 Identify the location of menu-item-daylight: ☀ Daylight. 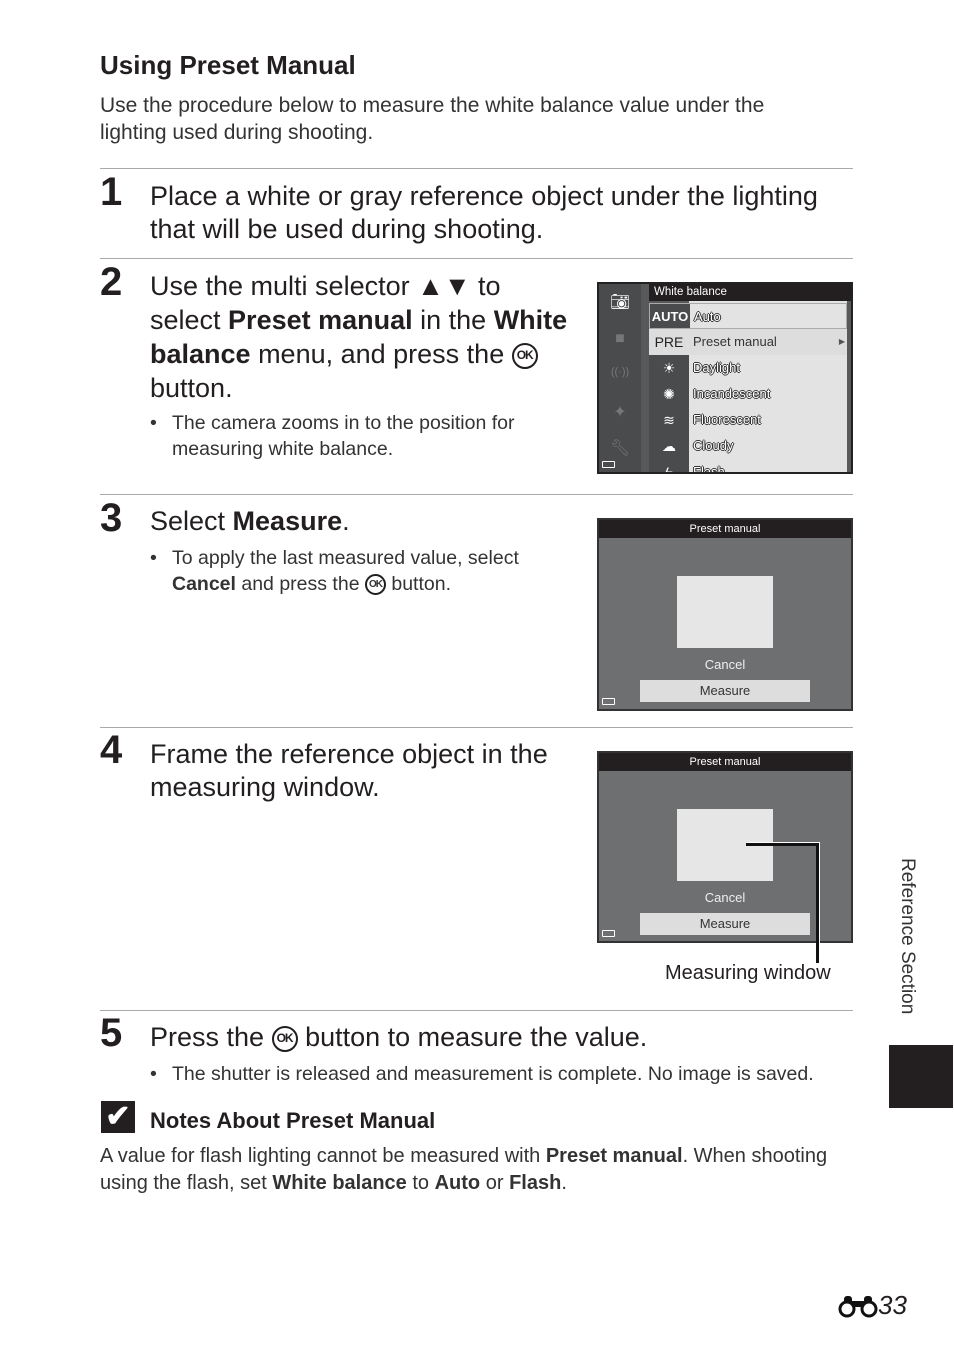
(748, 368).